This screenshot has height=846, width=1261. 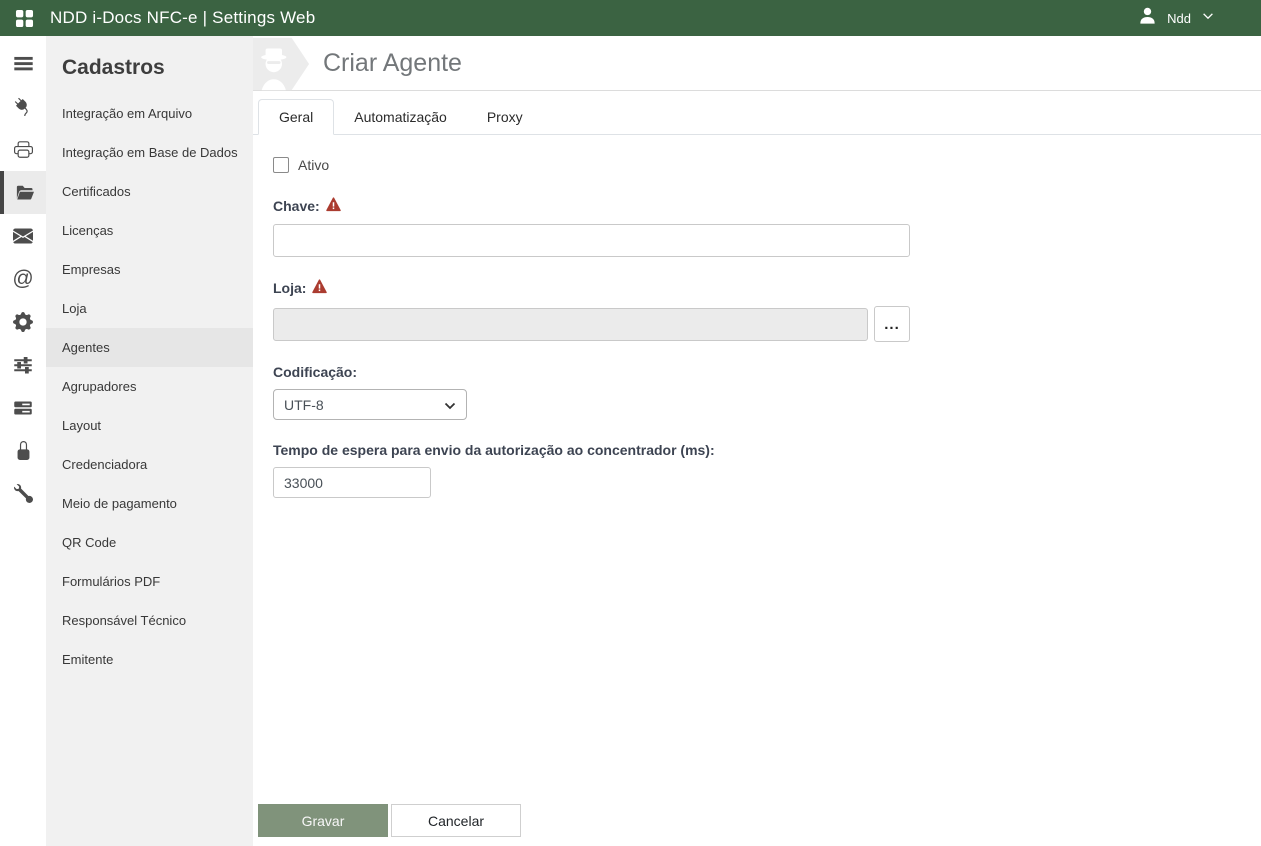 What do you see at coordinates (149, 347) in the screenshot?
I see `sidebar-item-agentes: Agentes` at bounding box center [149, 347].